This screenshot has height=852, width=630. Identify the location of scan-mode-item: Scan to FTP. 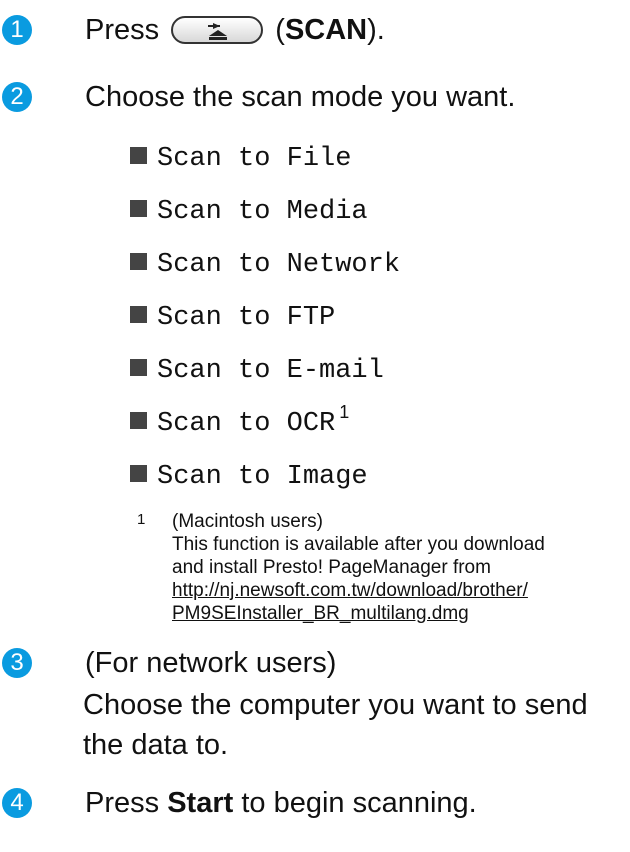
(265, 318).